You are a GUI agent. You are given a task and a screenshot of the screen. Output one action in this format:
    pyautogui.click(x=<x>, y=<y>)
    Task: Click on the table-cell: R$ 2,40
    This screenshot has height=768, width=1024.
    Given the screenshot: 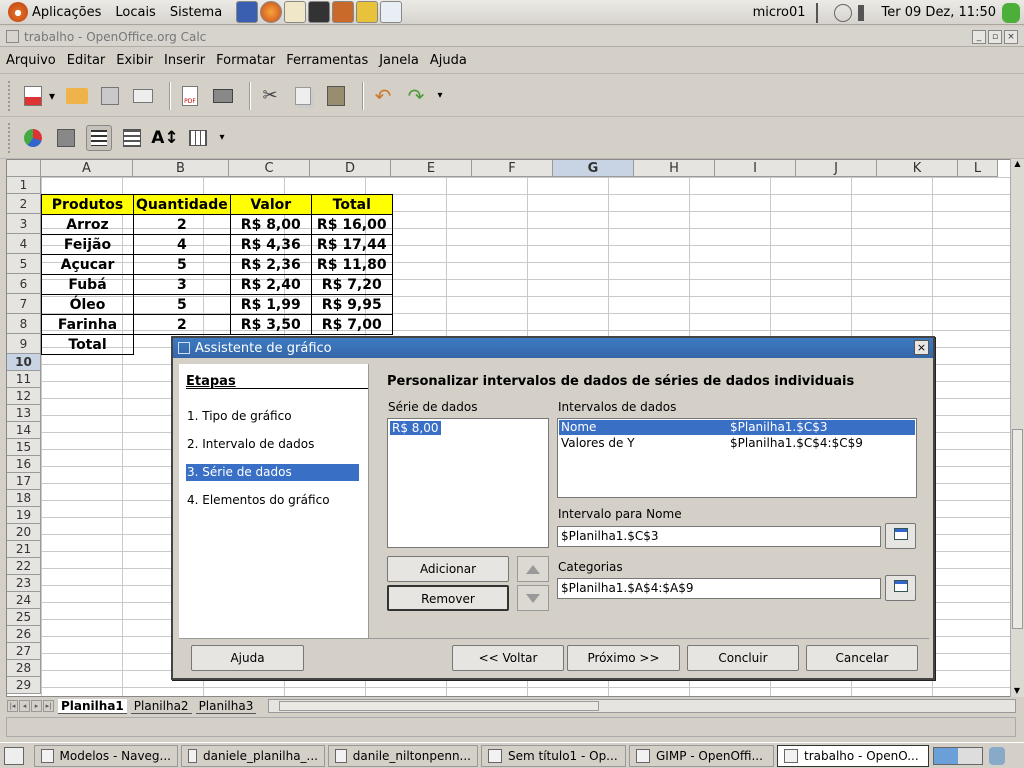 What is the action you would take?
    pyautogui.click(x=270, y=284)
    